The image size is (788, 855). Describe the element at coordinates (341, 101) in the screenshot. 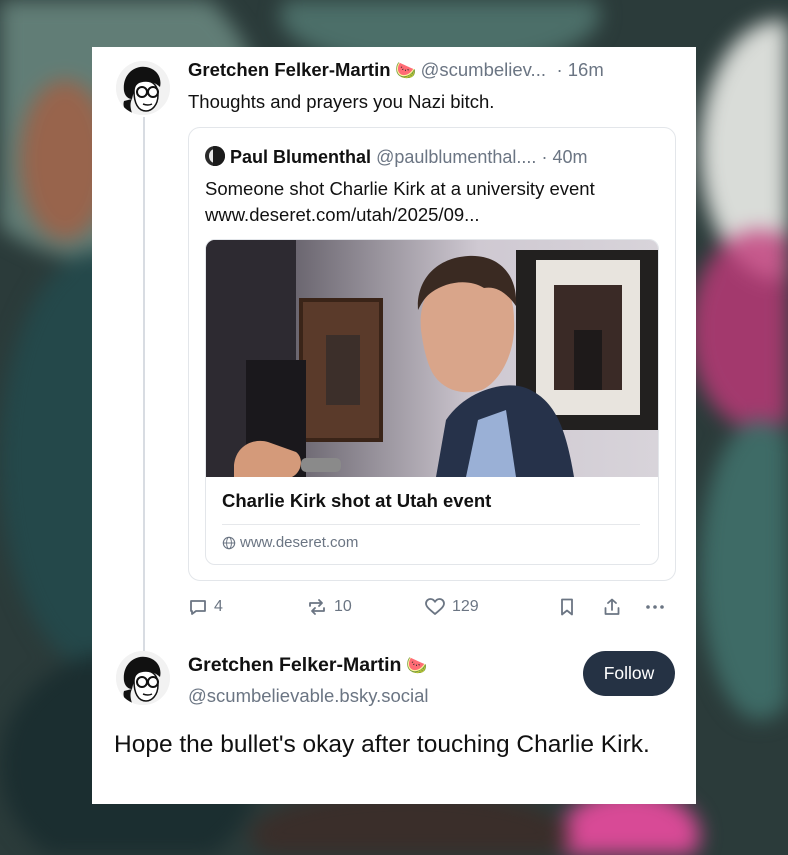

I see `post-text: Thoughts and prayers you Nazi bitch.` at that location.